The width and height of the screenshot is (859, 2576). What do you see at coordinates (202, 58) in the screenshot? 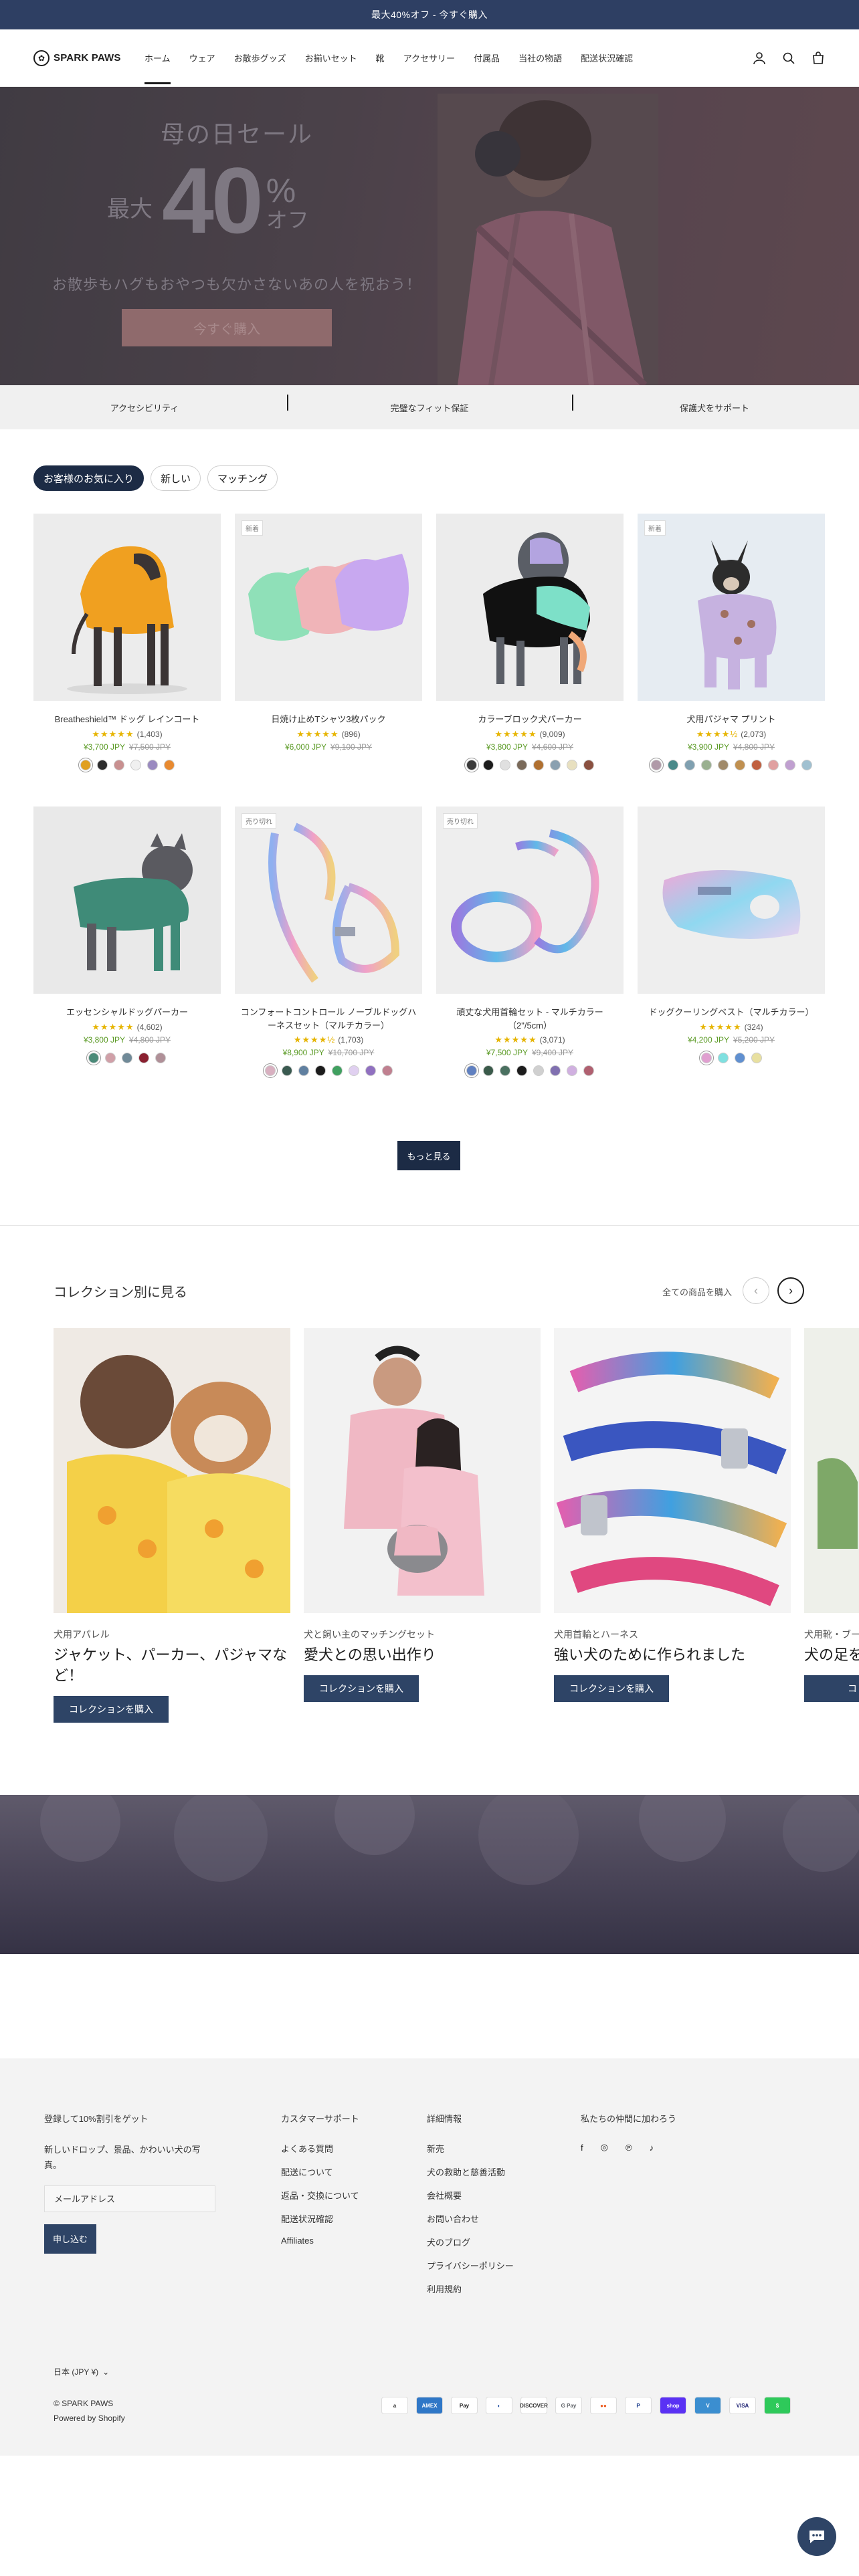
I see `nav-wear: ウェア` at bounding box center [202, 58].